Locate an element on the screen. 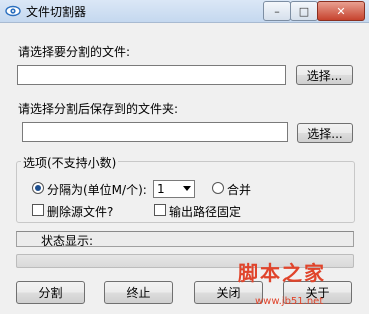 This screenshot has width=369, height=314. status-label: 状态显示: is located at coordinates (67, 241).